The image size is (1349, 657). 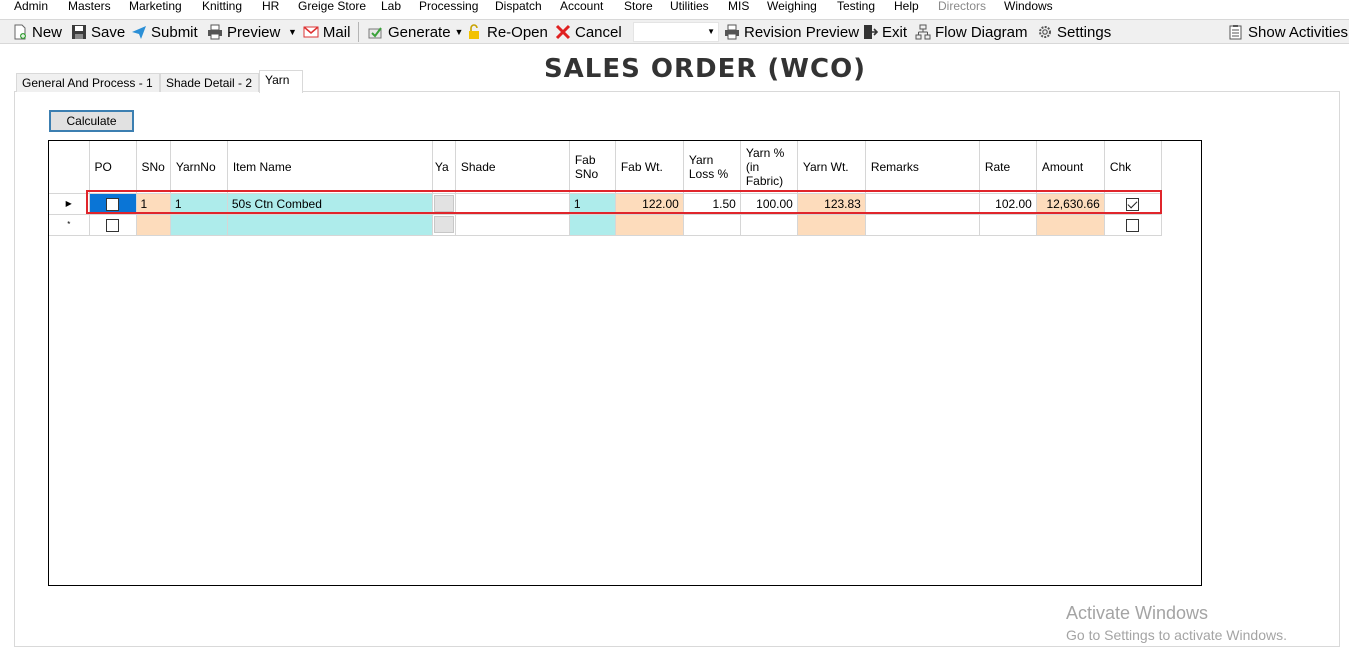 What do you see at coordinates (31, 6) in the screenshot?
I see `menu-admin: Admin` at bounding box center [31, 6].